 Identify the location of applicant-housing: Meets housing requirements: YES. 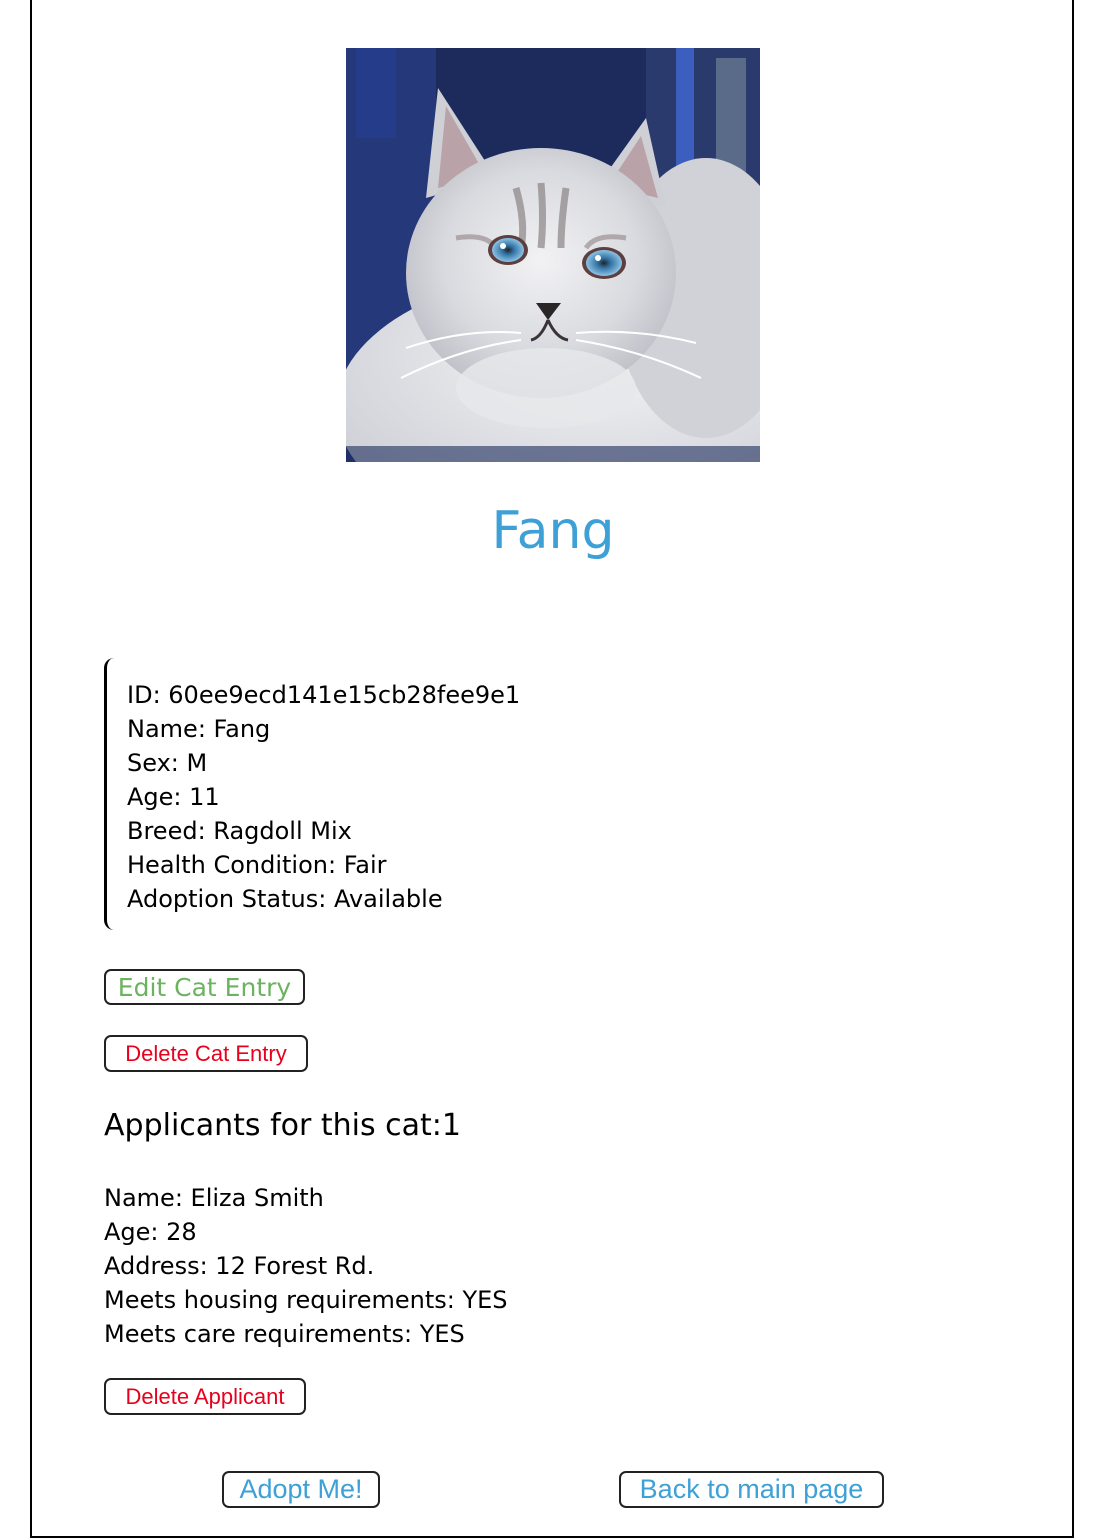
(306, 1300).